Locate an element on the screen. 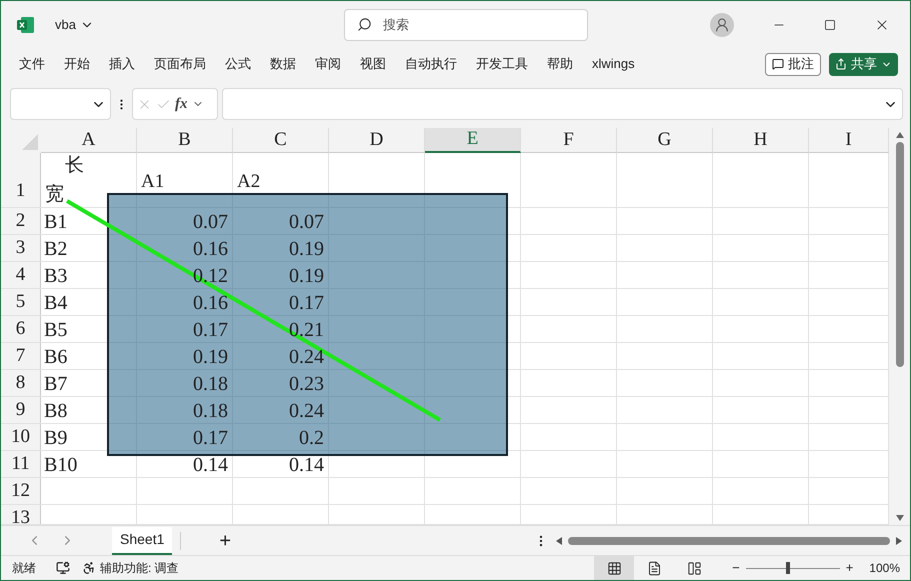  ribbon-tab: 插入 is located at coordinates (122, 64).